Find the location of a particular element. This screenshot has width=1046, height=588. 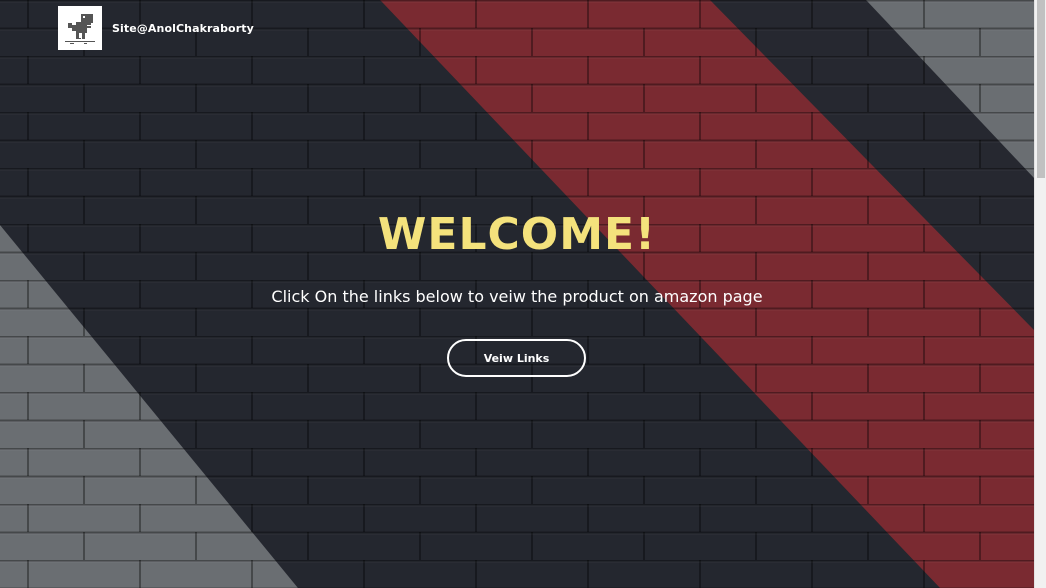

vertical-scrollbar is located at coordinates (1040, 294).